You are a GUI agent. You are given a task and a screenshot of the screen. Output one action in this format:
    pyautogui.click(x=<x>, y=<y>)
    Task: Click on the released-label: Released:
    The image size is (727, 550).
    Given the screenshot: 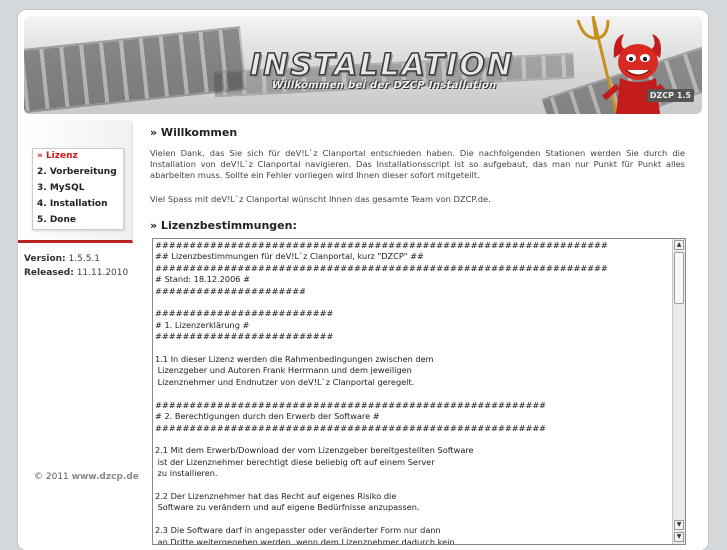 What is the action you would take?
    pyautogui.click(x=49, y=273)
    